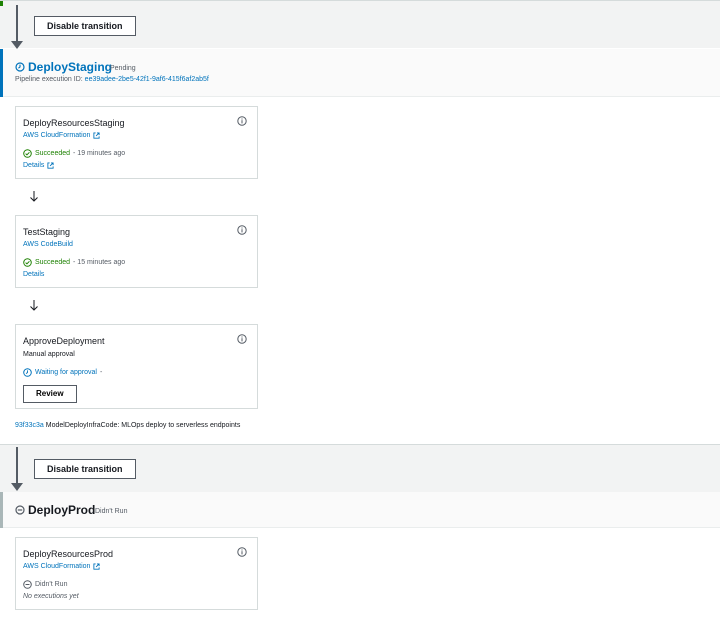 The image size is (720, 620). I want to click on status-text: Waiting for approval, so click(66, 372).